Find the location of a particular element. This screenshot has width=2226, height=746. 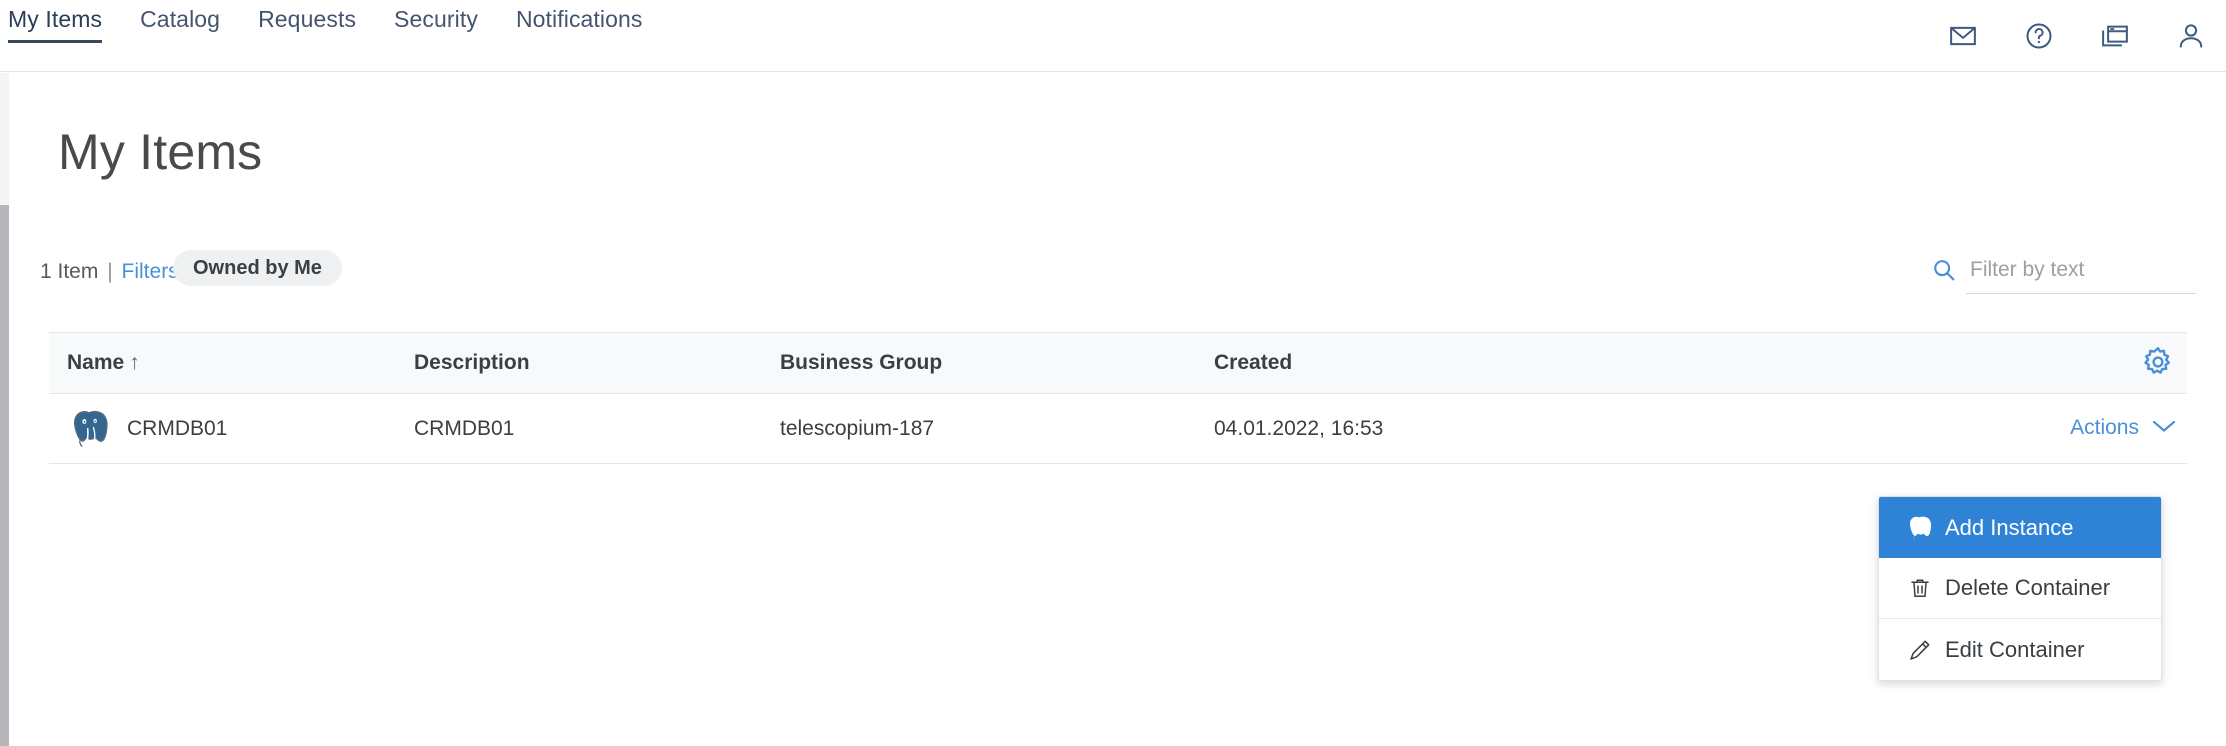

column-header-label: Created is located at coordinates (1253, 362).